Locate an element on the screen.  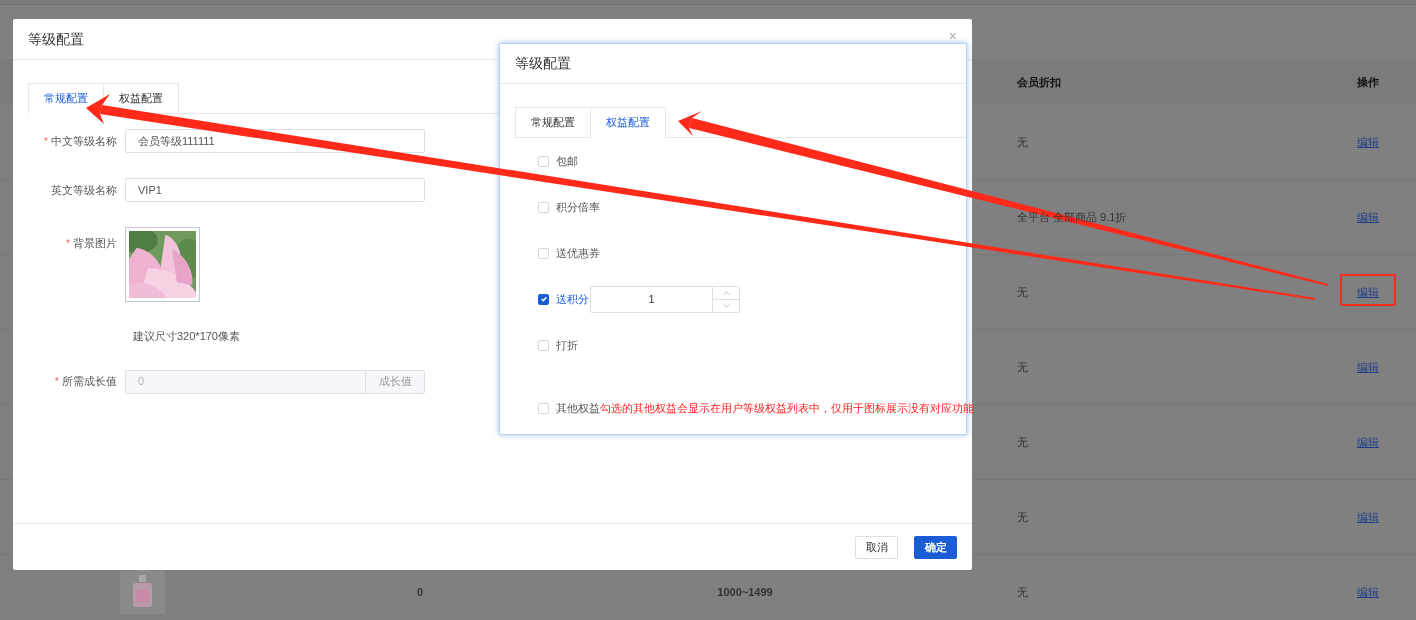
checkbox-label: 打折 is located at coordinates (567, 345).